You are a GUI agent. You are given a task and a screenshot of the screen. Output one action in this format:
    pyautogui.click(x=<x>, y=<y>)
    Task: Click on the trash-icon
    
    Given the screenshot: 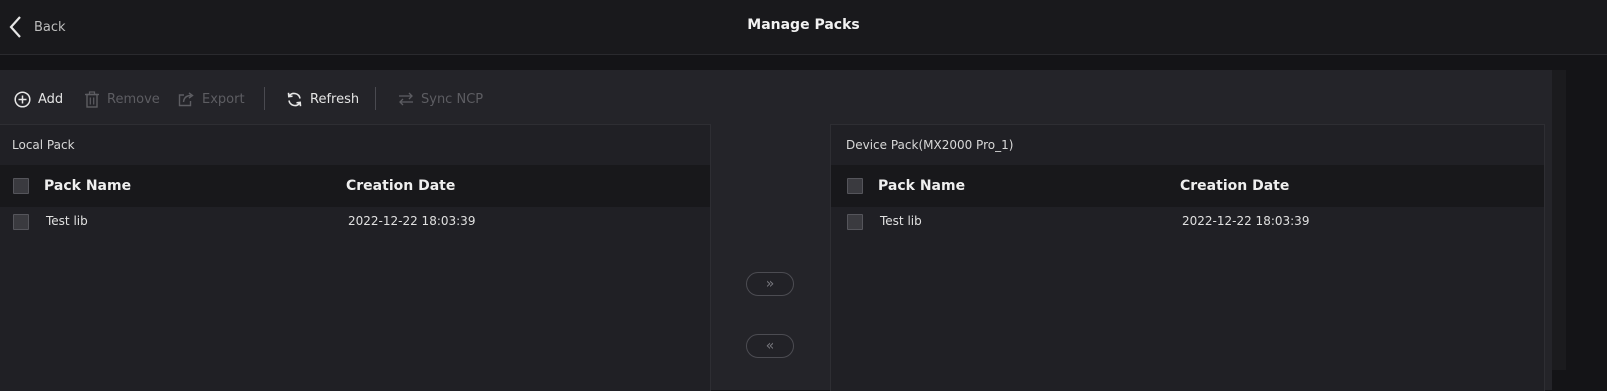 What is the action you would take?
    pyautogui.click(x=92, y=99)
    